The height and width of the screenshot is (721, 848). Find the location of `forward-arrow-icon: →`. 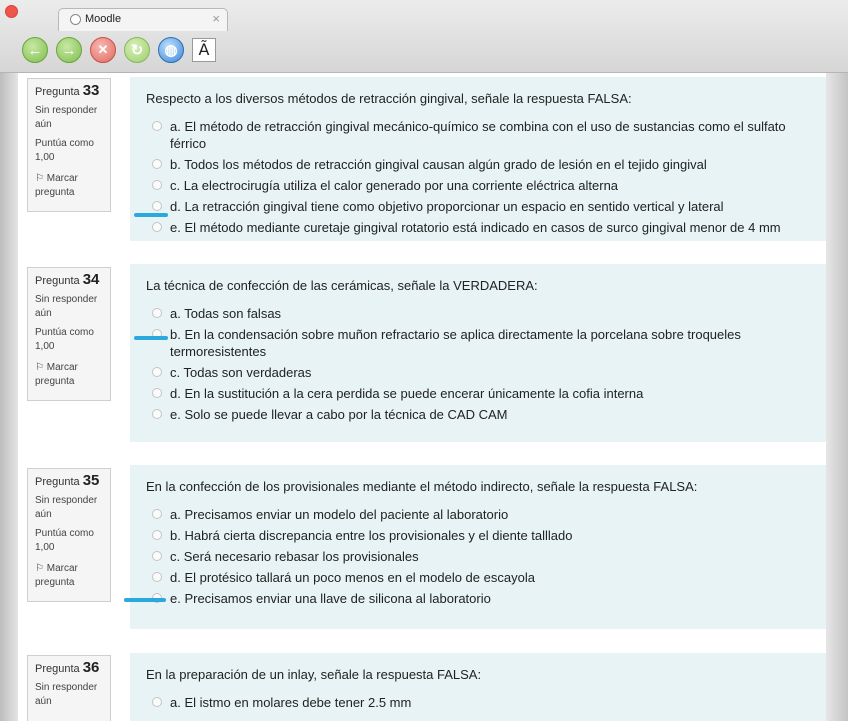

forward-arrow-icon: → is located at coordinates (69, 50).